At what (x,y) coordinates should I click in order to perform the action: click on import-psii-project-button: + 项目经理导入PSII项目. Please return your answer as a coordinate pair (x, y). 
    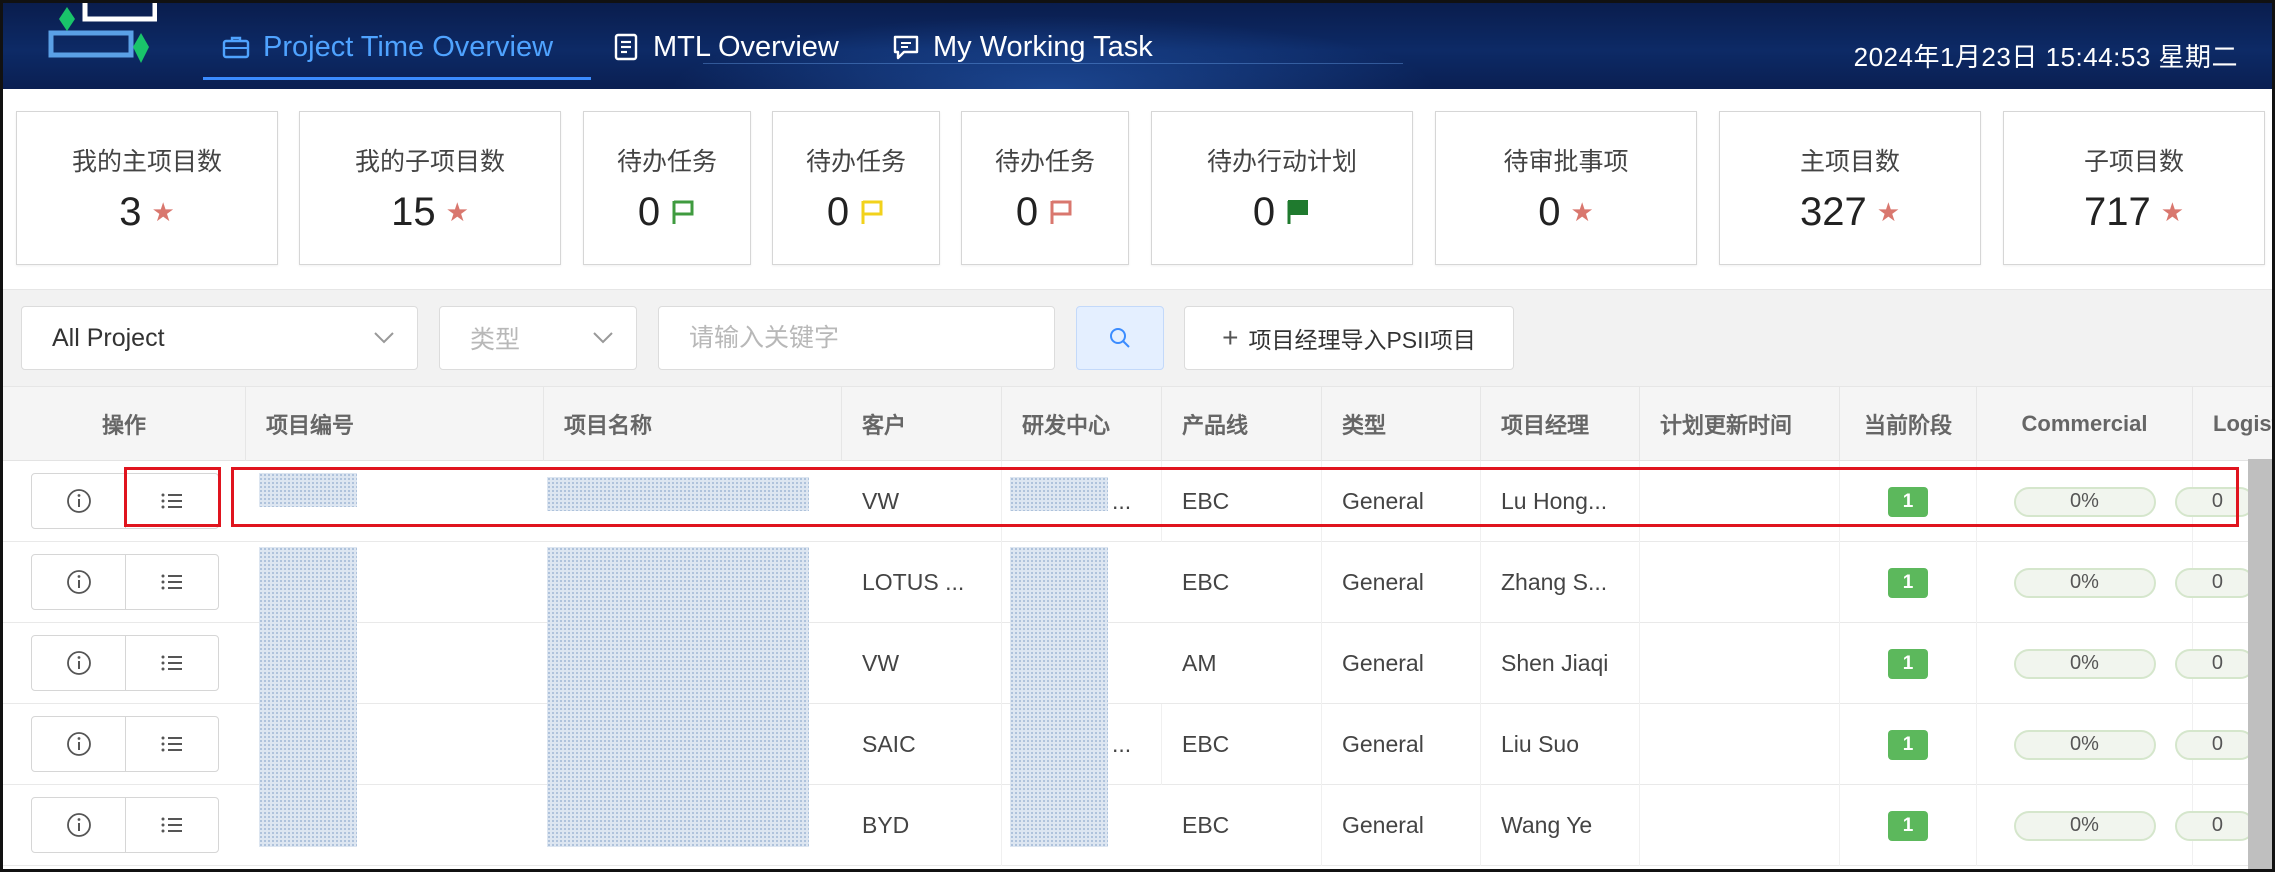
    Looking at the image, I should click on (1349, 338).